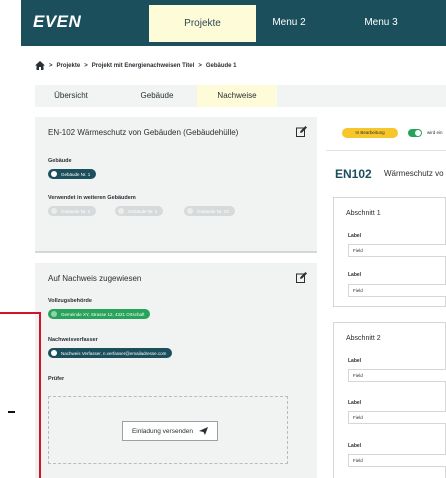 Image resolution: width=446 pixels, height=478 pixels. What do you see at coordinates (76, 174) in the screenshot?
I see `building-pill-label: Gebäude Nr. 1` at bounding box center [76, 174].